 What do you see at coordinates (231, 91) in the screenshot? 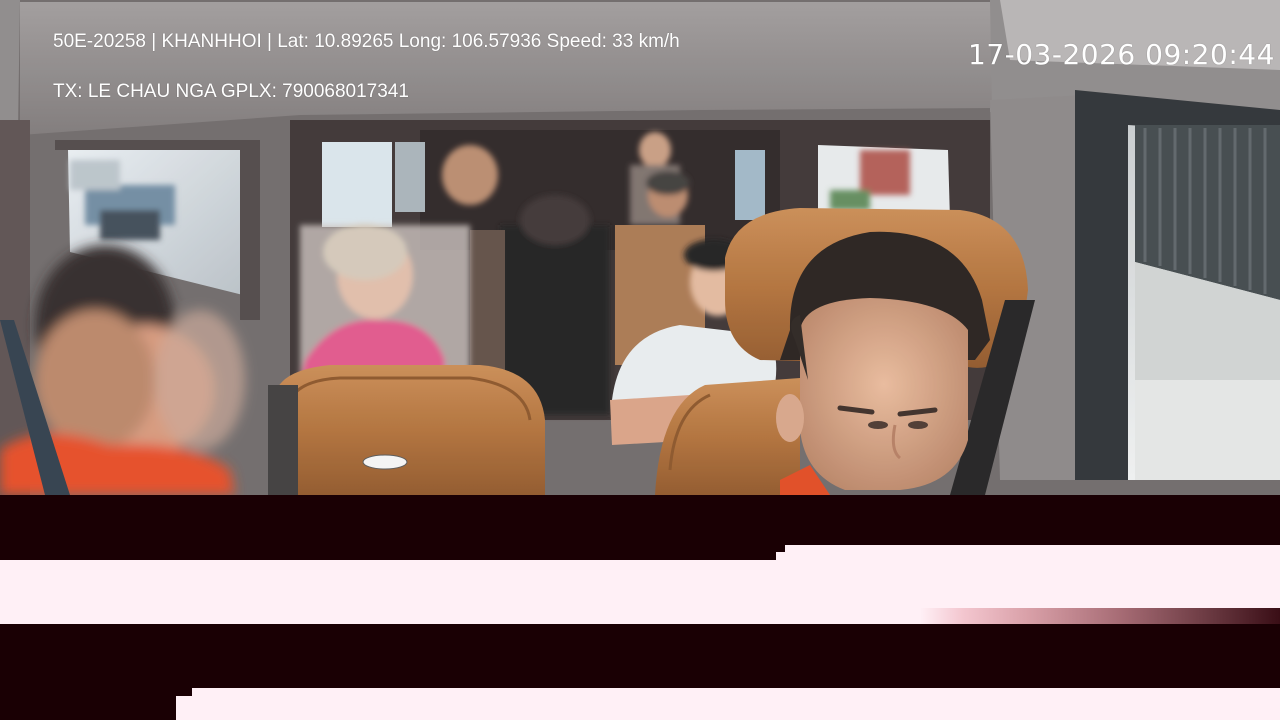
I see `osd-driver-line: TX: LE CHAU NGA GPLX: 790068017341` at bounding box center [231, 91].